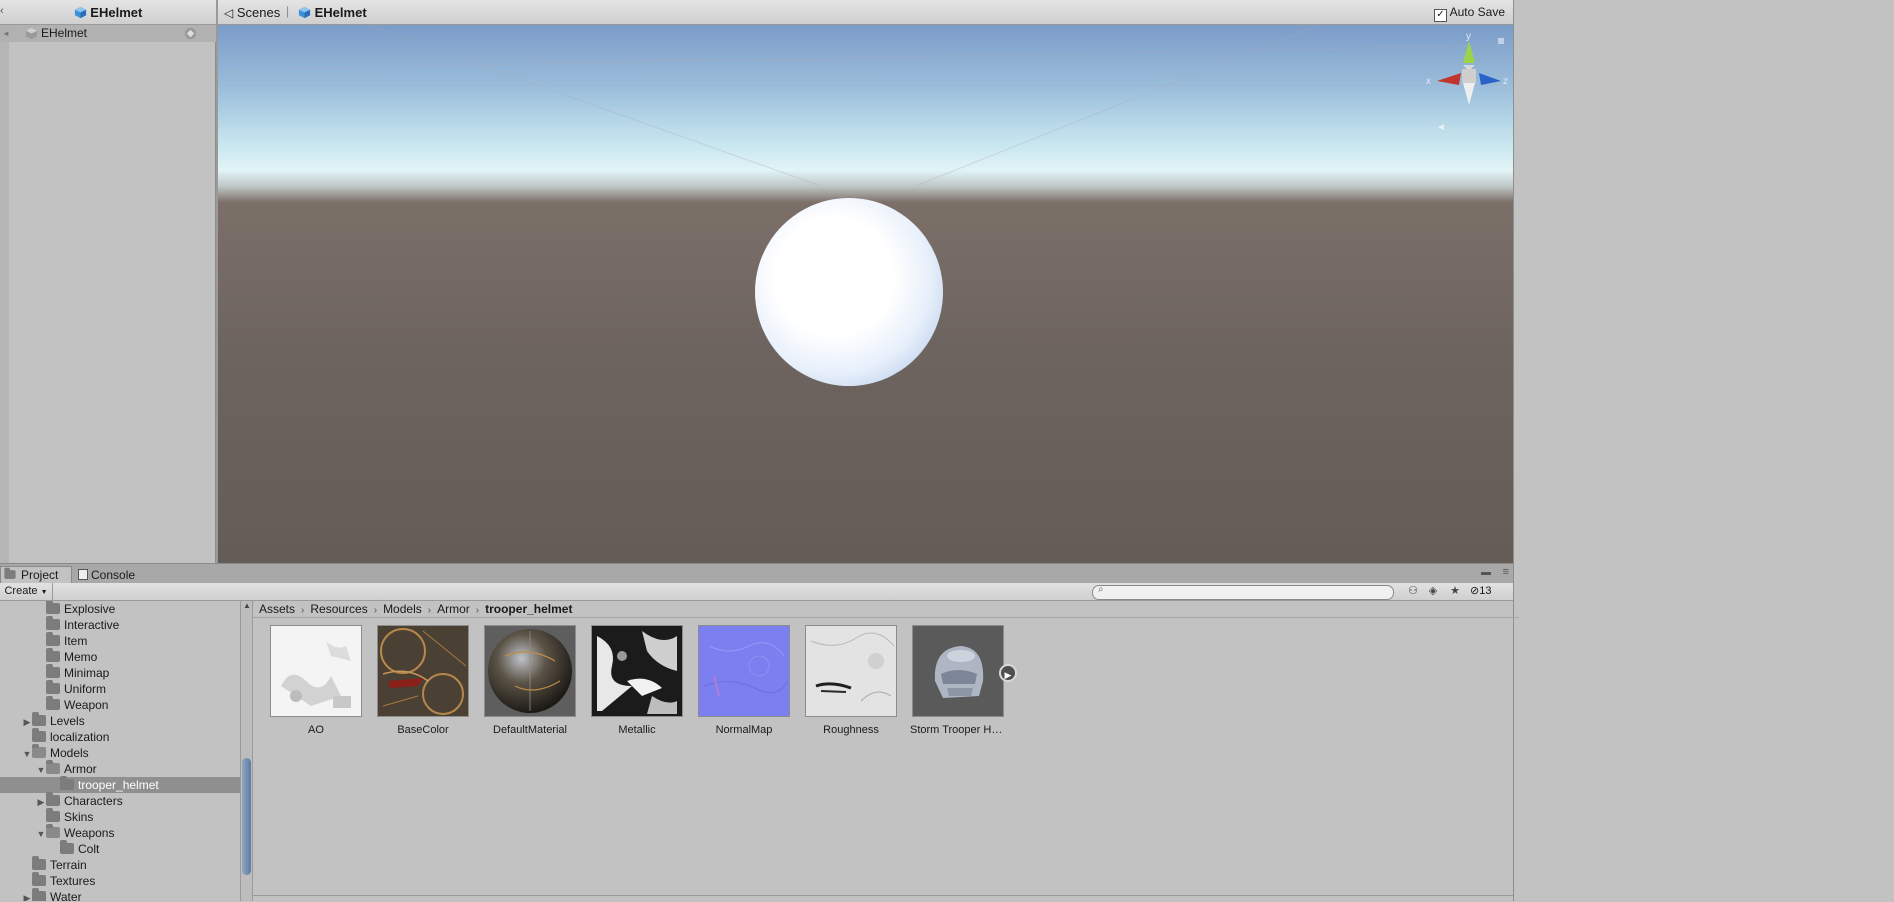 This screenshot has height=902, width=1894. Describe the element at coordinates (85, 689) in the screenshot. I see `tree-item-label: Uniform` at that location.